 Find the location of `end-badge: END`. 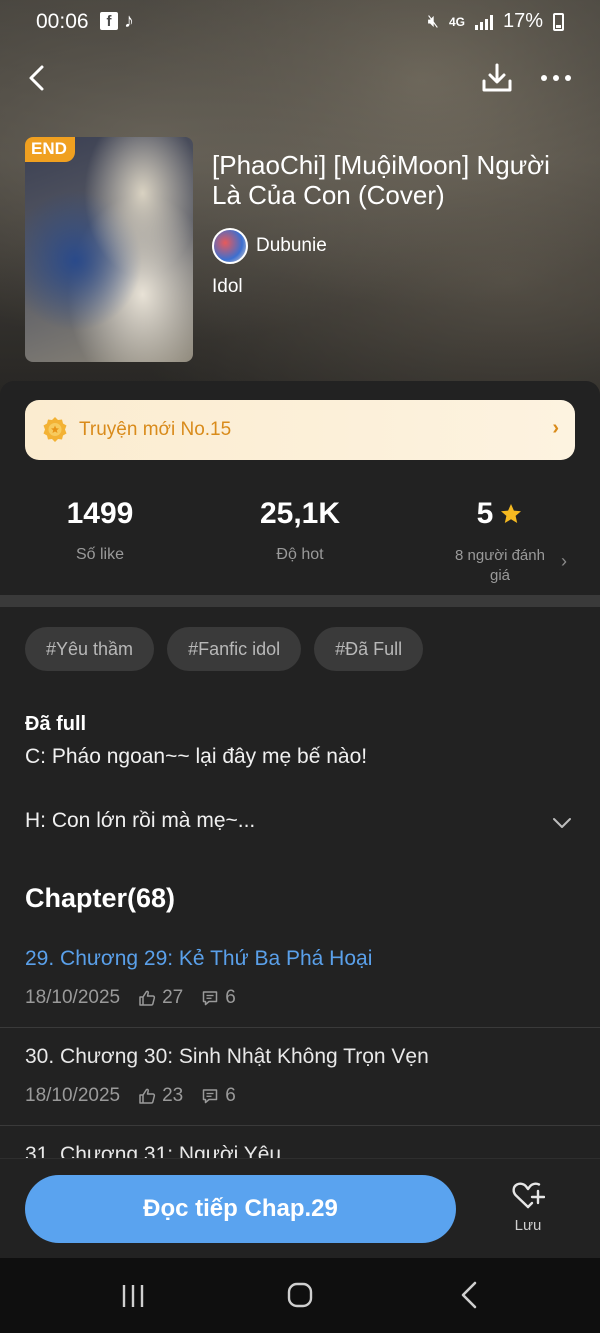

end-badge: END is located at coordinates (50, 149).